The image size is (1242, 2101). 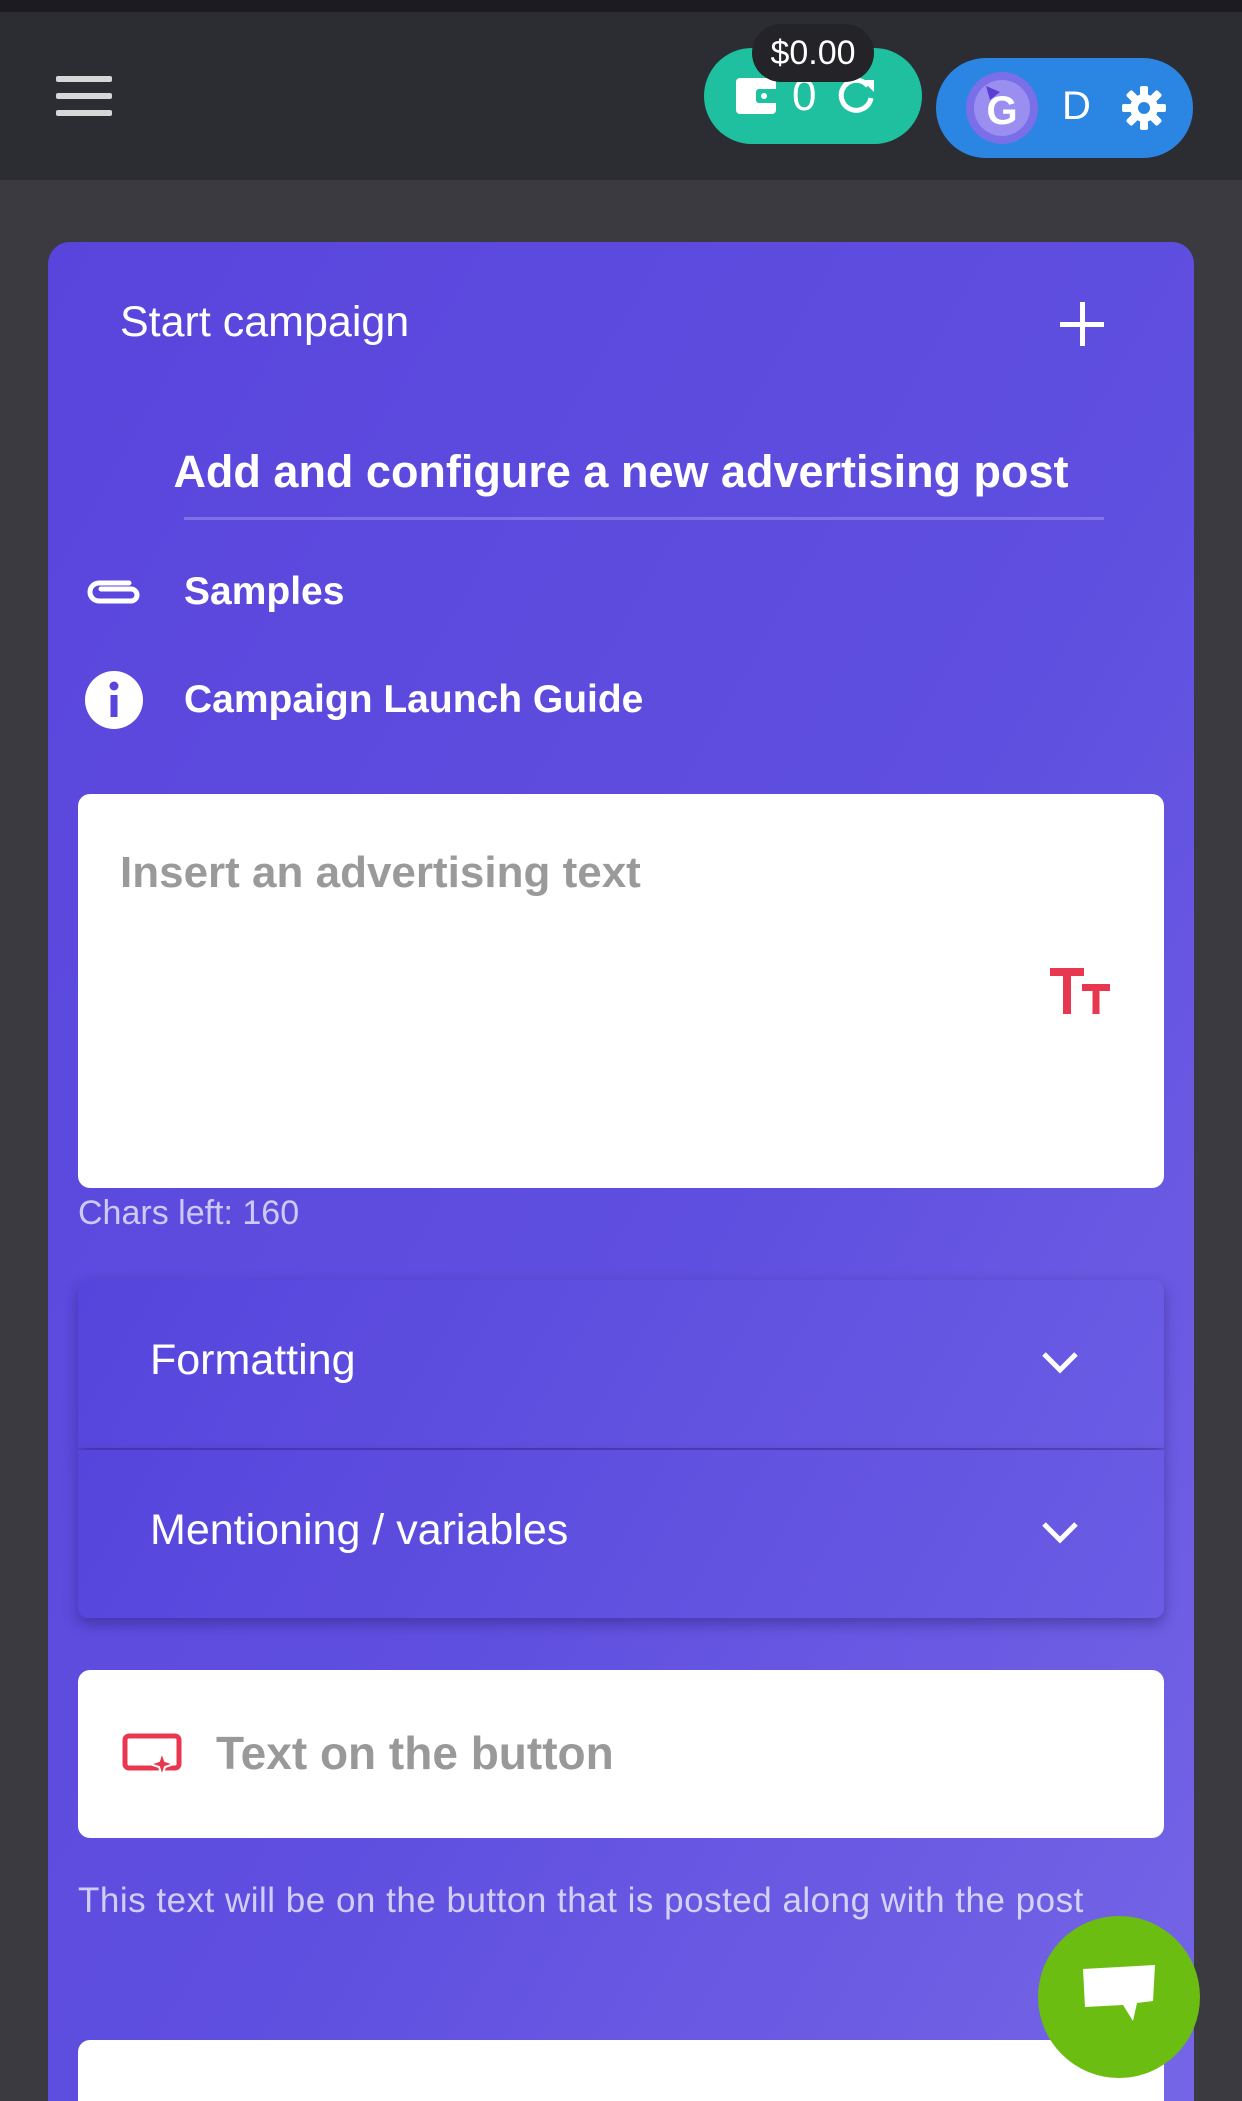 I want to click on wallet-icon, so click(x=758, y=96).